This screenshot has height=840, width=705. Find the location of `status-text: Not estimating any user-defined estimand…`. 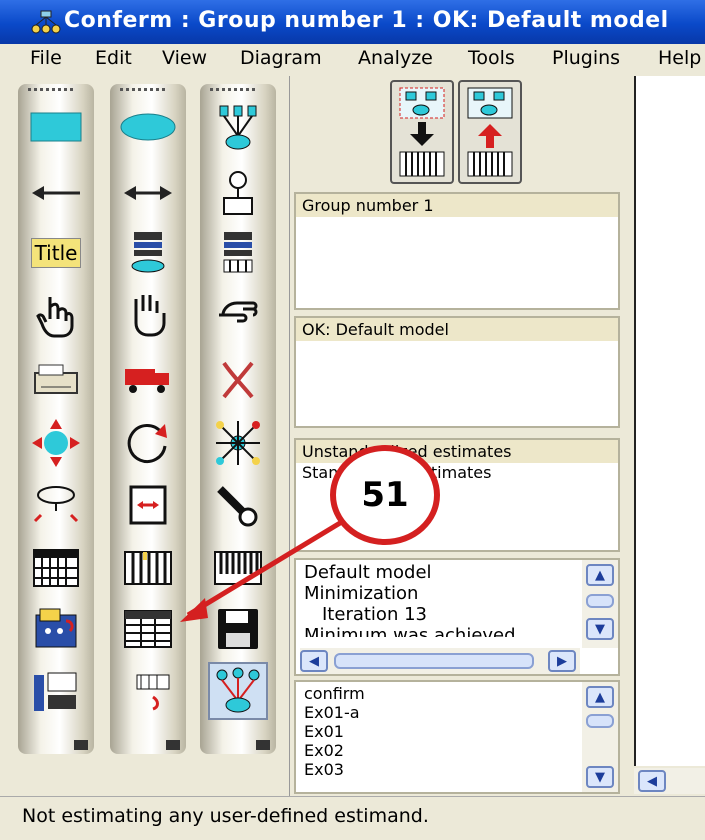

status-text: Not estimating any user-defined estimand… is located at coordinates (225, 816).